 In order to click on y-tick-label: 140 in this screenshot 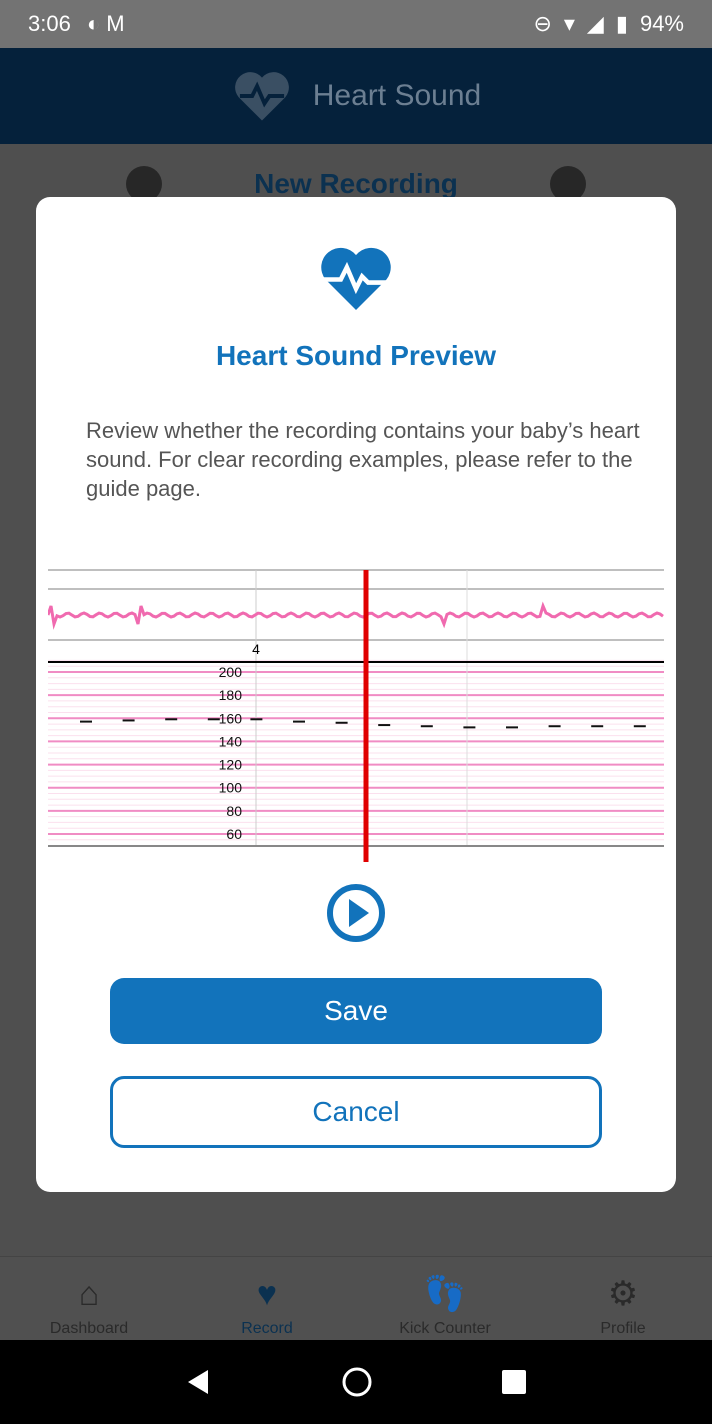, I will do `click(231, 741)`.